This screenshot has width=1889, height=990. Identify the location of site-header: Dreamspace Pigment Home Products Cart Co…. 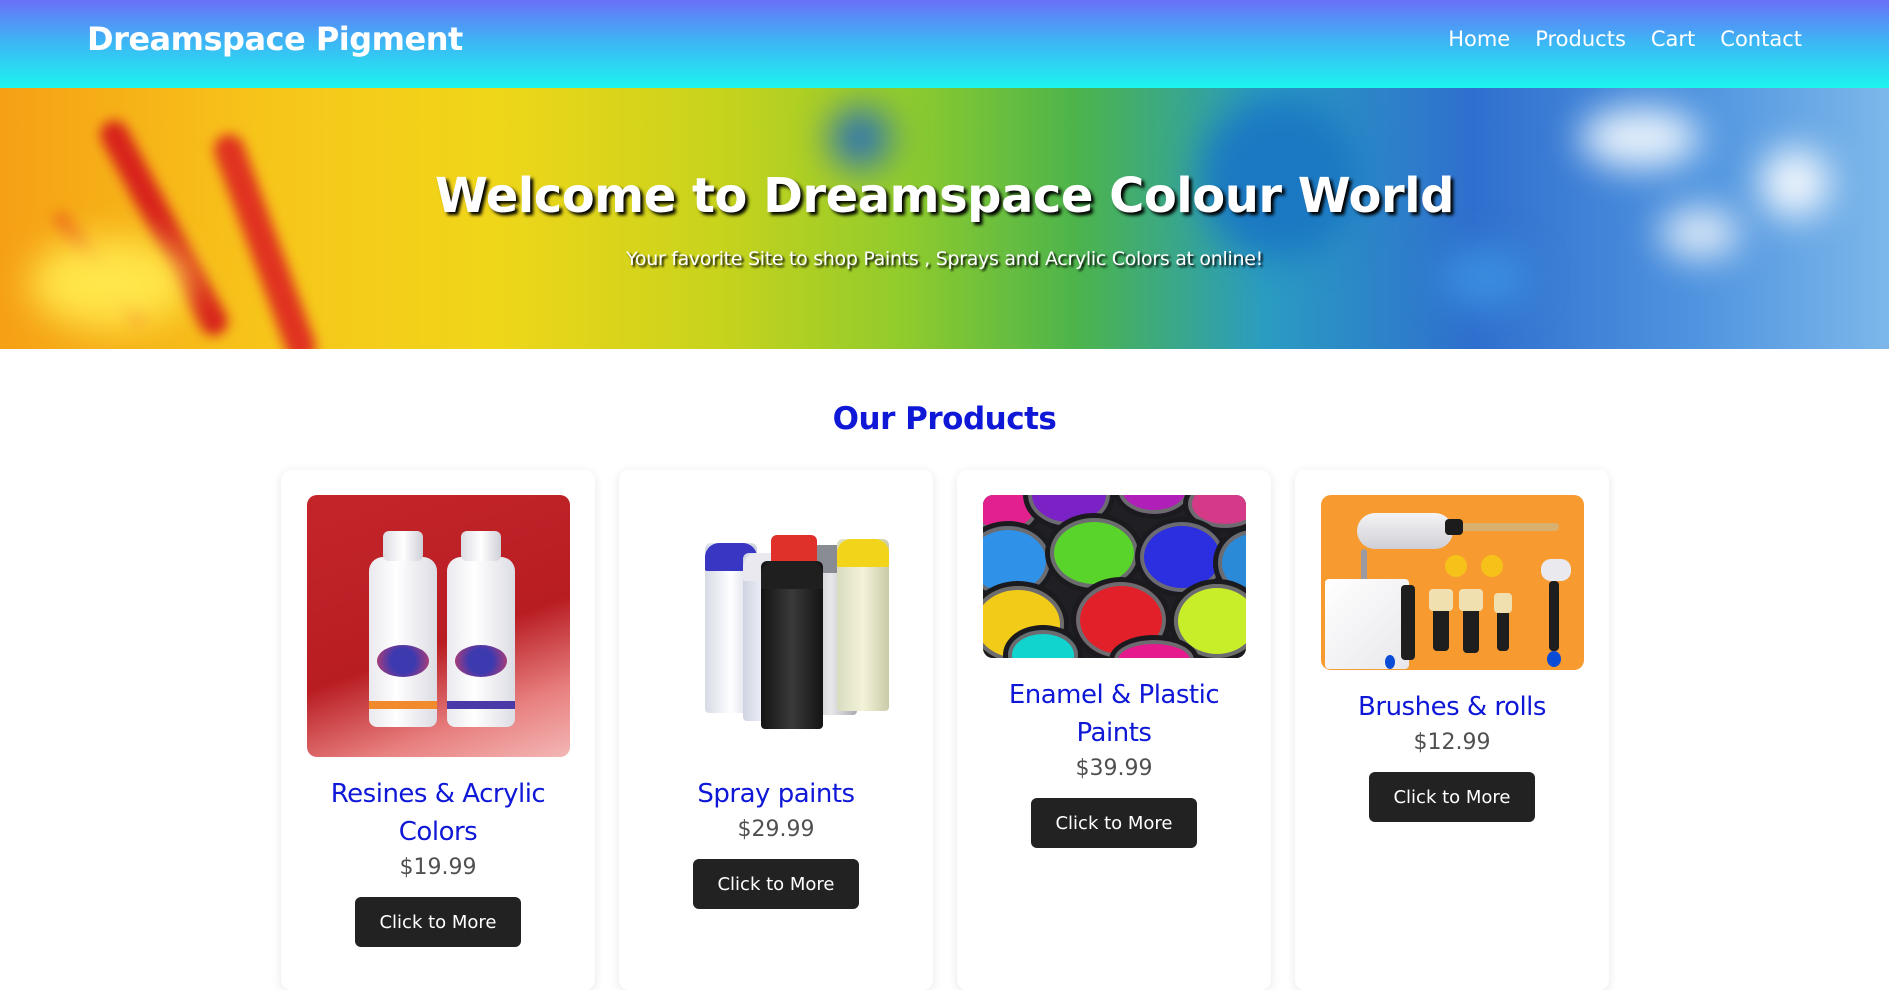
(944, 44).